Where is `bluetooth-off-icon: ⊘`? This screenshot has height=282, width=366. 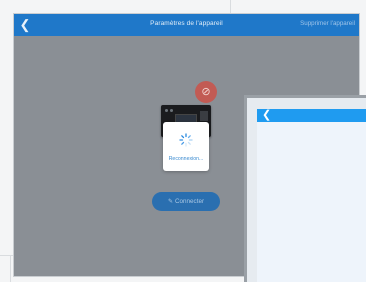
bluetooth-off-icon: ⊘ is located at coordinates (206, 92).